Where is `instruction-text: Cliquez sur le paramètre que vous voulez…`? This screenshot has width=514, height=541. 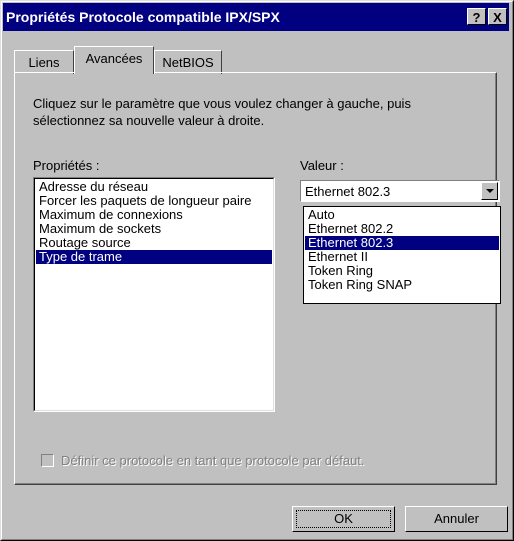
instruction-text: Cliquez sur le paramètre que vous voulez… is located at coordinates (222, 112).